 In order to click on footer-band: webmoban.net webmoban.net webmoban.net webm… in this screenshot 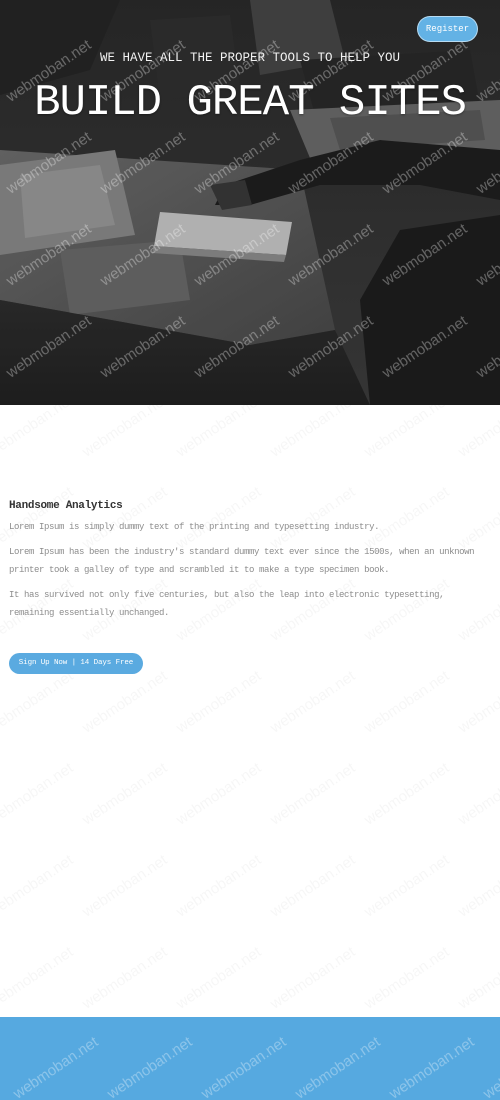, I will do `click(250, 1058)`.